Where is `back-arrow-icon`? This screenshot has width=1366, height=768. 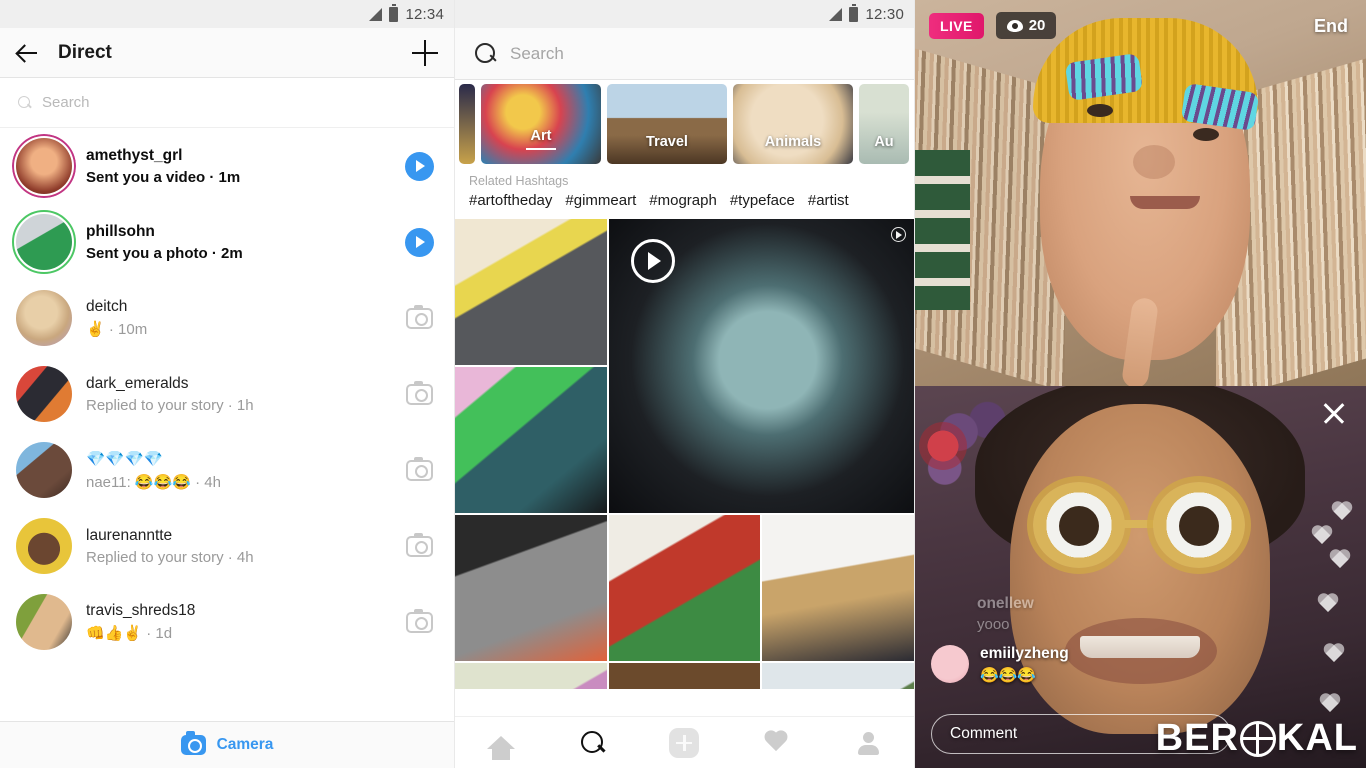
back-arrow-icon is located at coordinates (28, 53).